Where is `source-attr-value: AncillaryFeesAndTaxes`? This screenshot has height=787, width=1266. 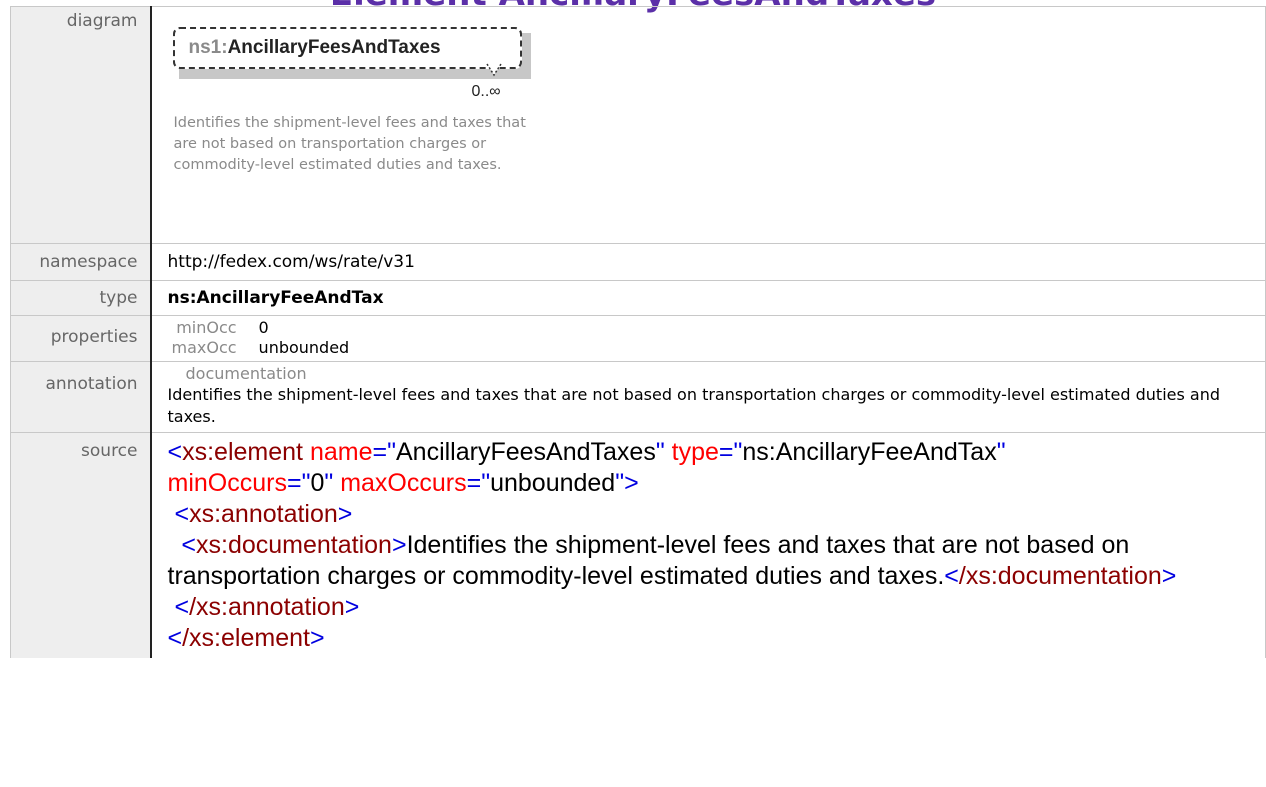
source-attr-value: AncillaryFeesAndTaxes is located at coordinates (525, 452).